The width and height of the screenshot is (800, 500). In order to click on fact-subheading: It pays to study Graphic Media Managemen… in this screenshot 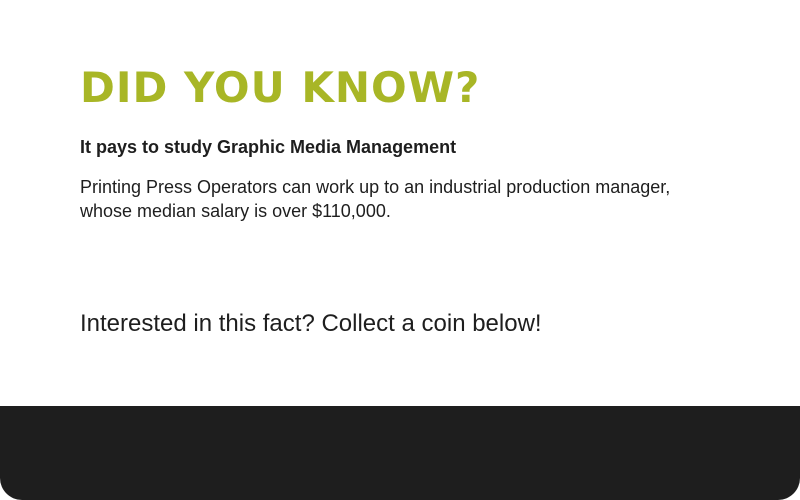, I will do `click(268, 147)`.